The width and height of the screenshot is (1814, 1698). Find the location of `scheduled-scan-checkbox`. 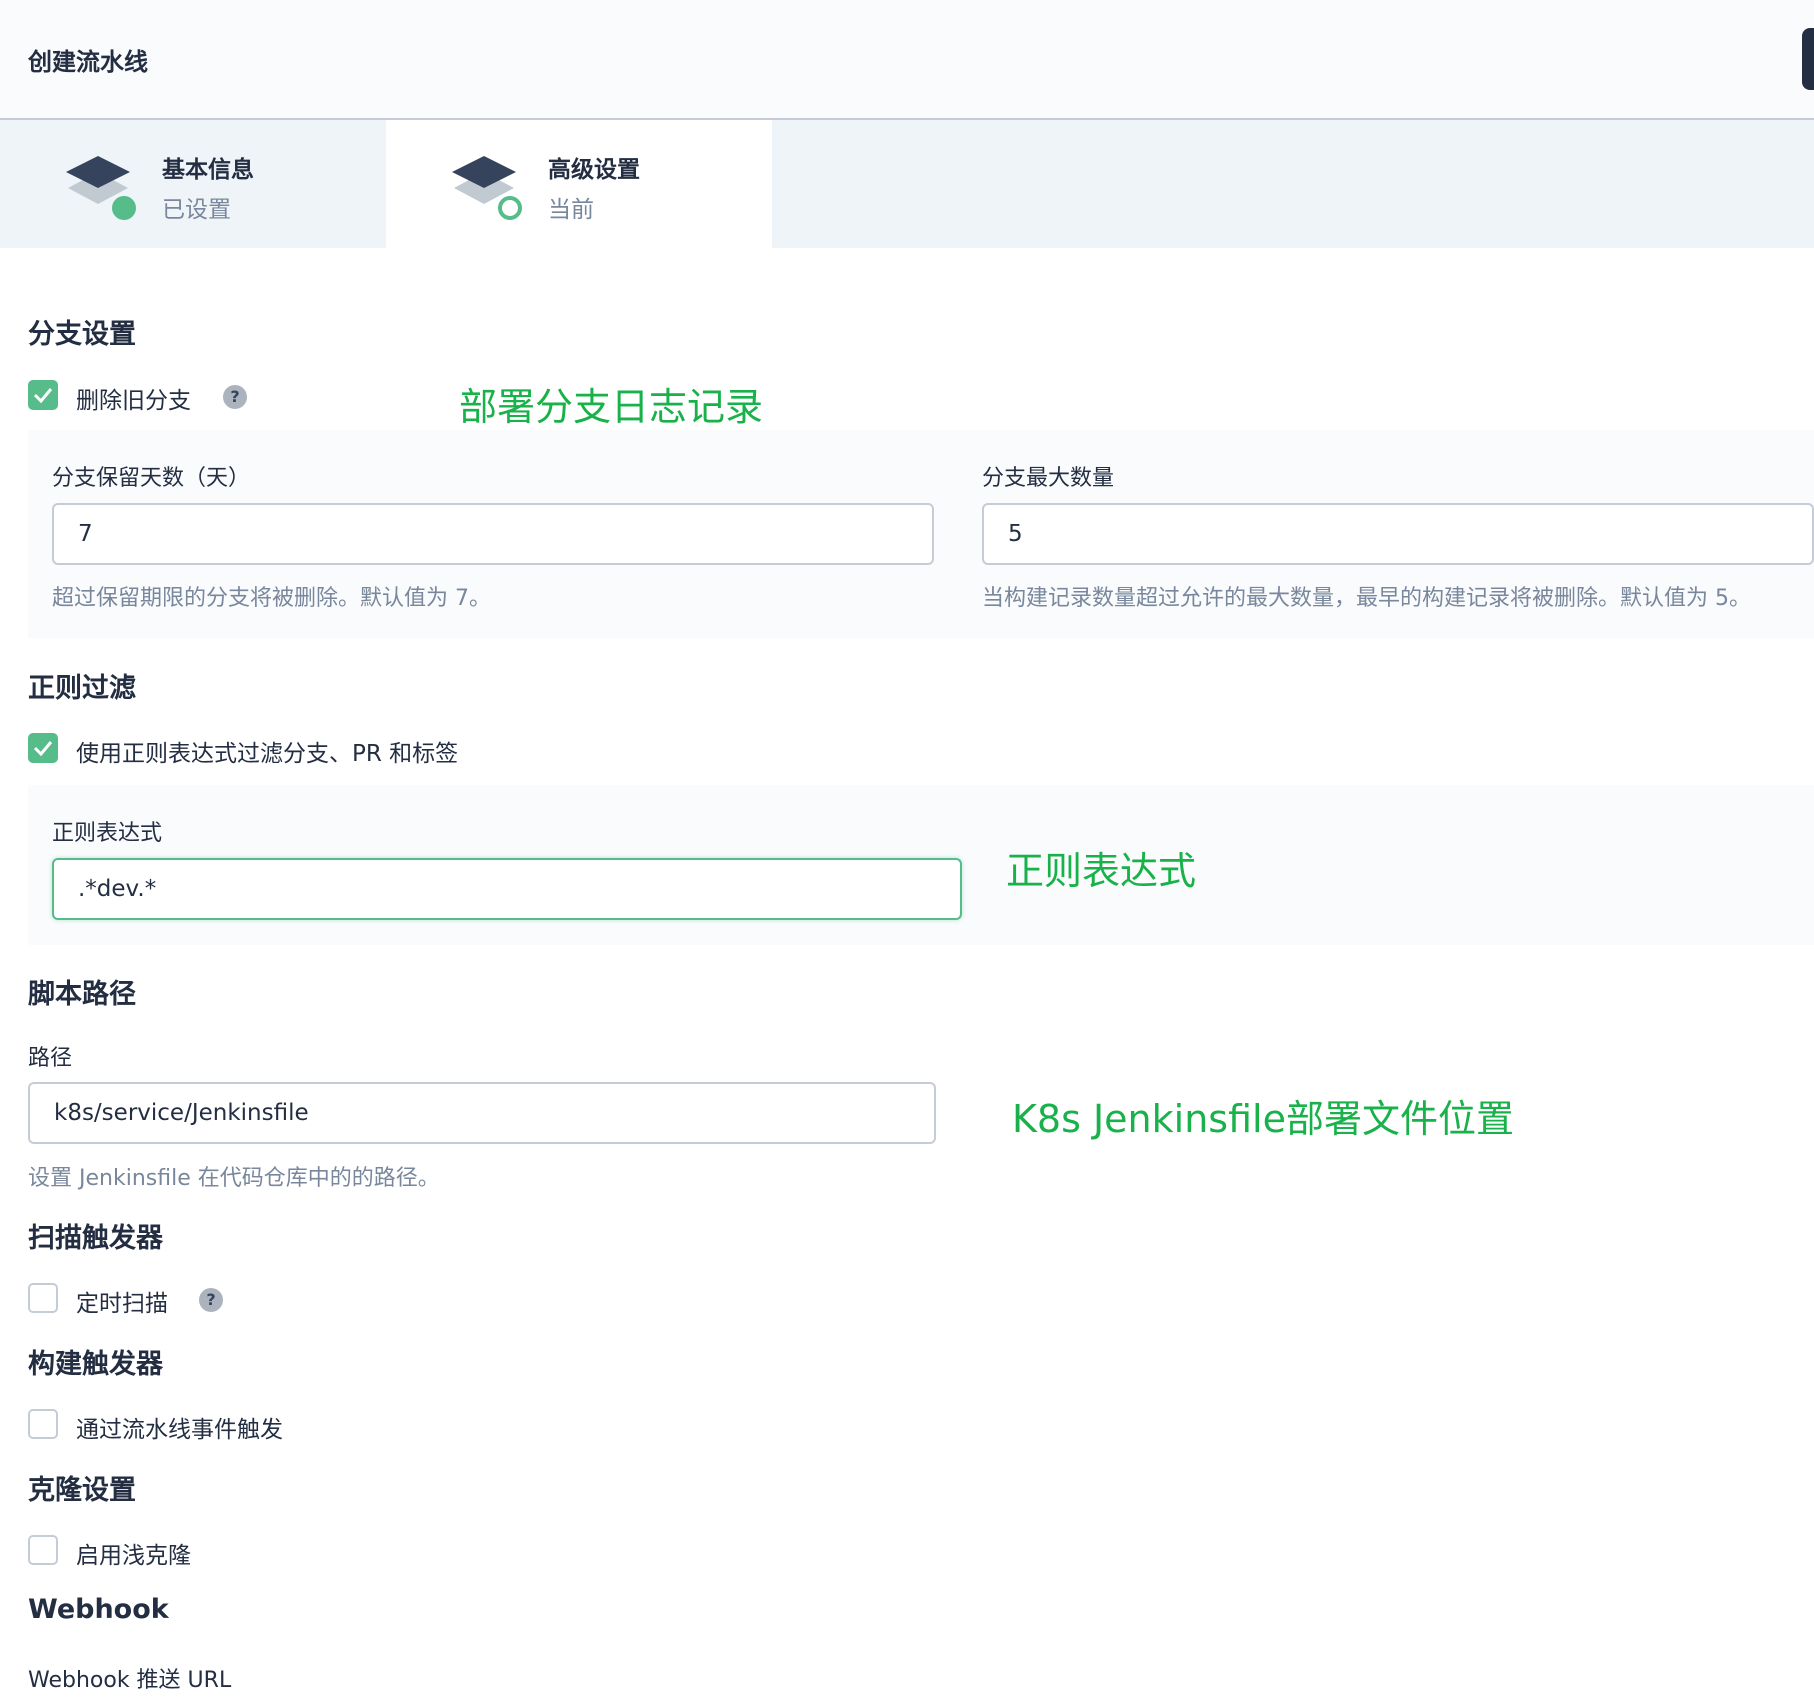

scheduled-scan-checkbox is located at coordinates (43, 1298).